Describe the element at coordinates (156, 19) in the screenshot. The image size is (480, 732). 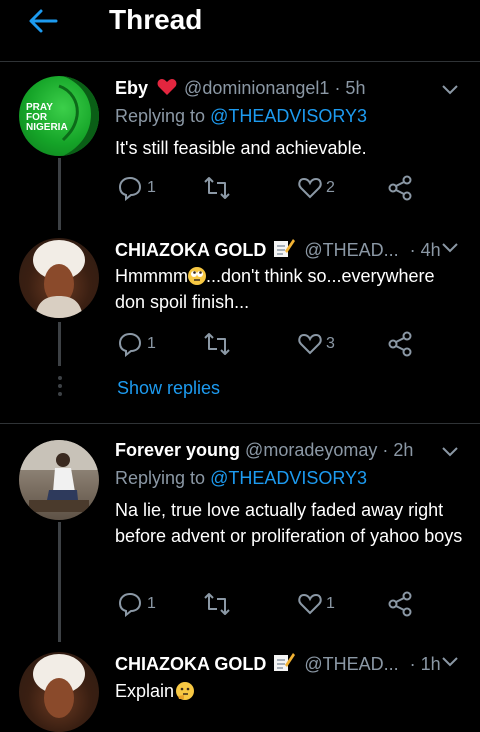
I see `page-title: Thread` at that location.